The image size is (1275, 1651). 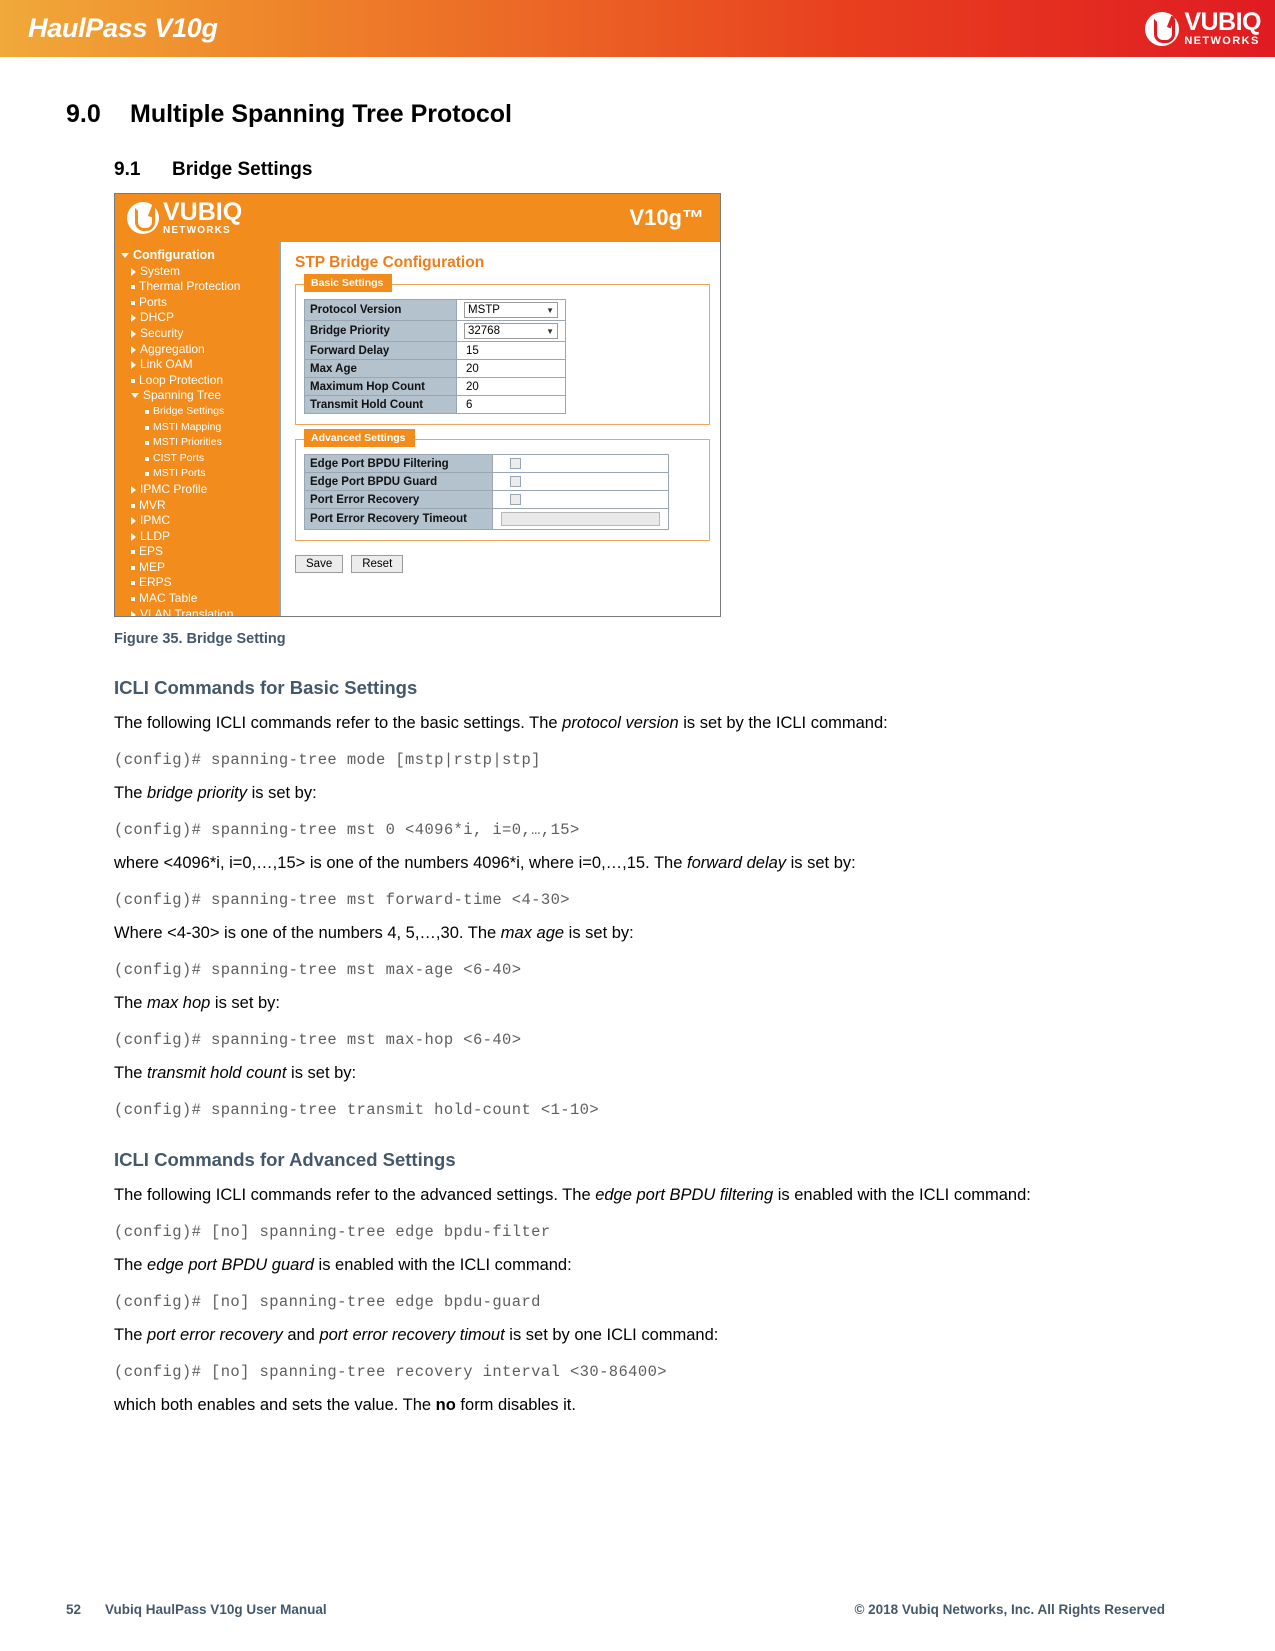 What do you see at coordinates (511, 369) in the screenshot?
I see `input-max-age: 20` at bounding box center [511, 369].